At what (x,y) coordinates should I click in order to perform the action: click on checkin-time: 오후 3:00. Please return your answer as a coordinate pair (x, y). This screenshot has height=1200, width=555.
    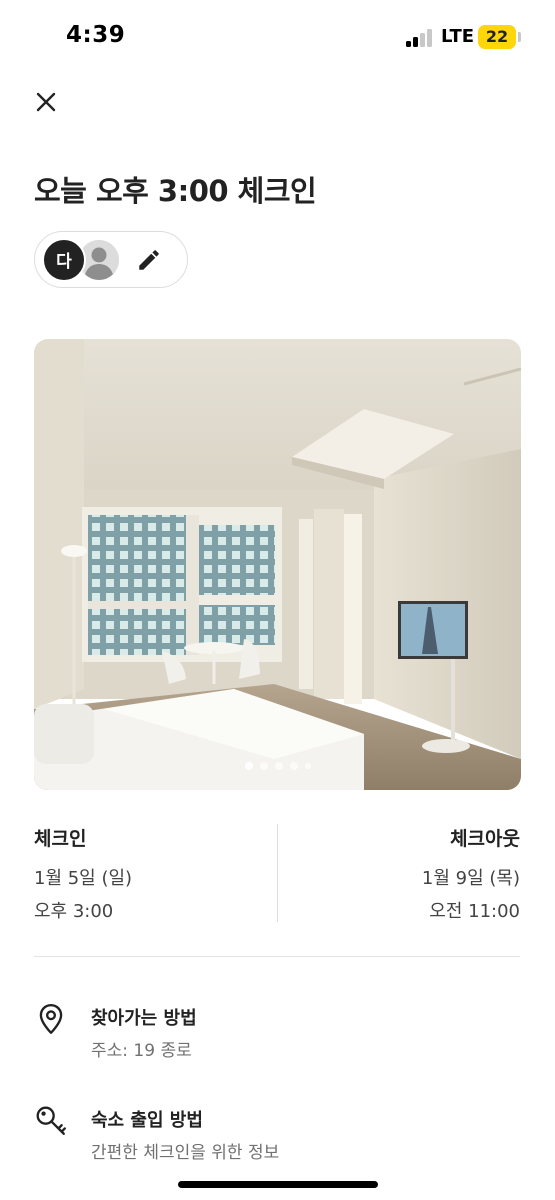
    Looking at the image, I should click on (74, 911).